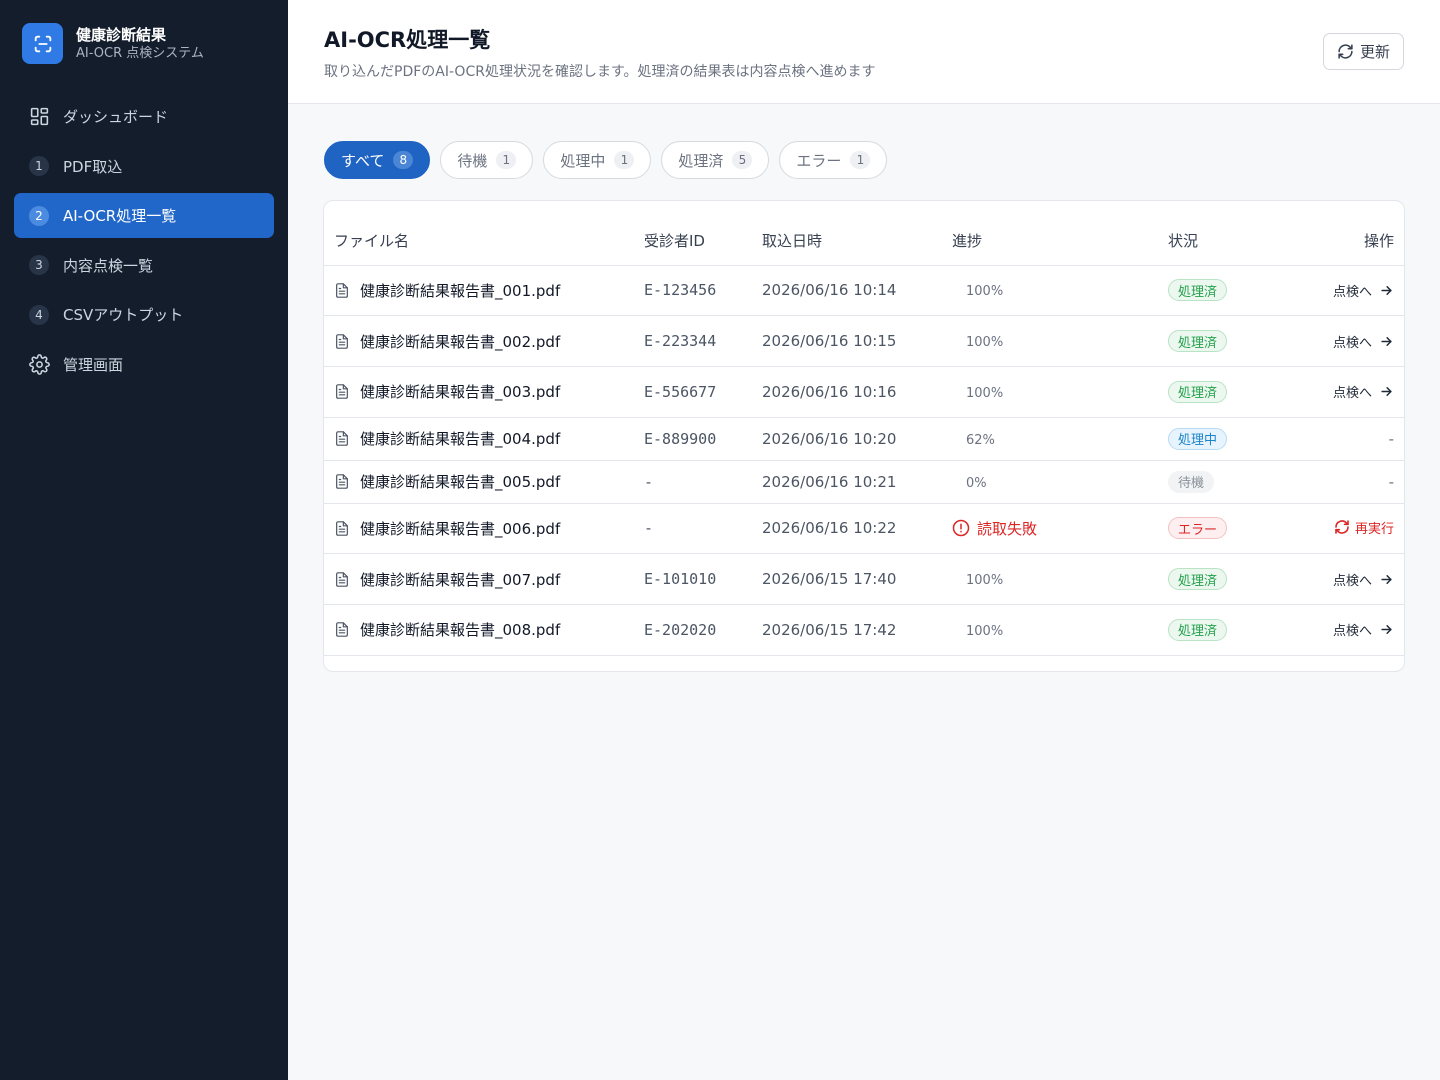  Describe the element at coordinates (583, 160) in the screenshot. I see `tab-label: 処理中` at that location.